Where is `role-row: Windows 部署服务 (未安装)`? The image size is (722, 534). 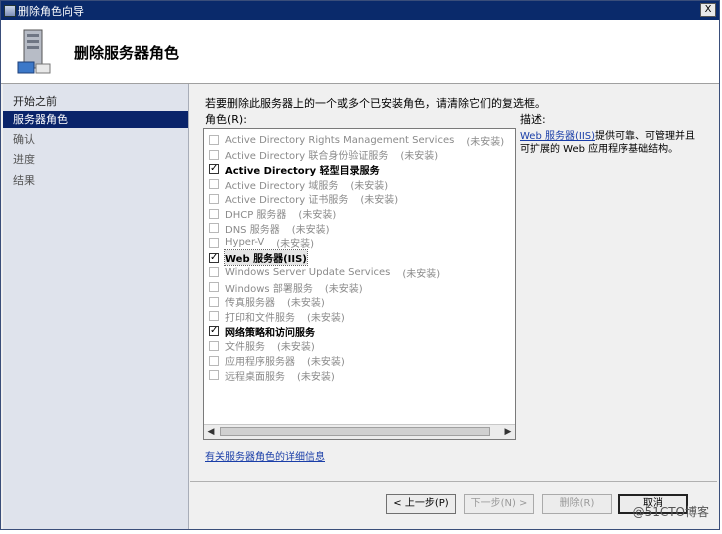 role-row: Windows 部署服务 (未安装) is located at coordinates (286, 287).